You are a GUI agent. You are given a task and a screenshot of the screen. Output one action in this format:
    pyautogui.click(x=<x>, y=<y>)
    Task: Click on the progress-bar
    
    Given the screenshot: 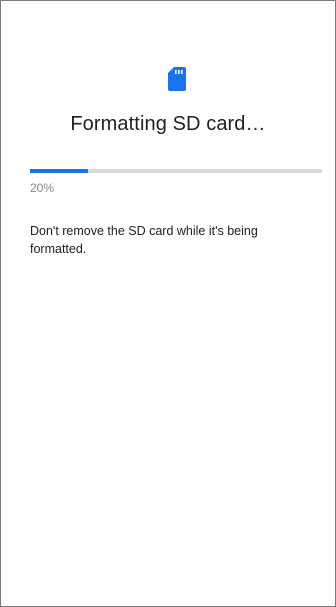 What is the action you would take?
    pyautogui.click(x=176, y=171)
    